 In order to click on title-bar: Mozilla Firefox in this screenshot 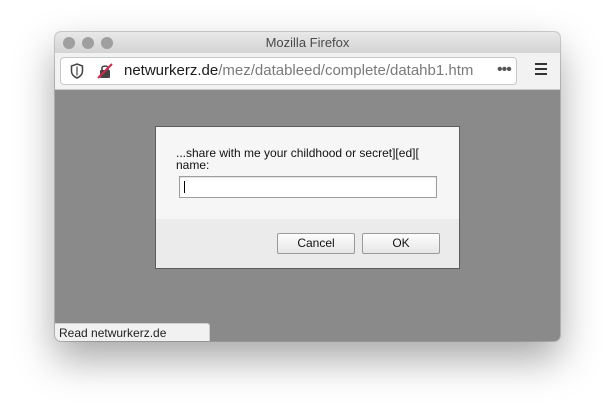, I will do `click(307, 42)`.